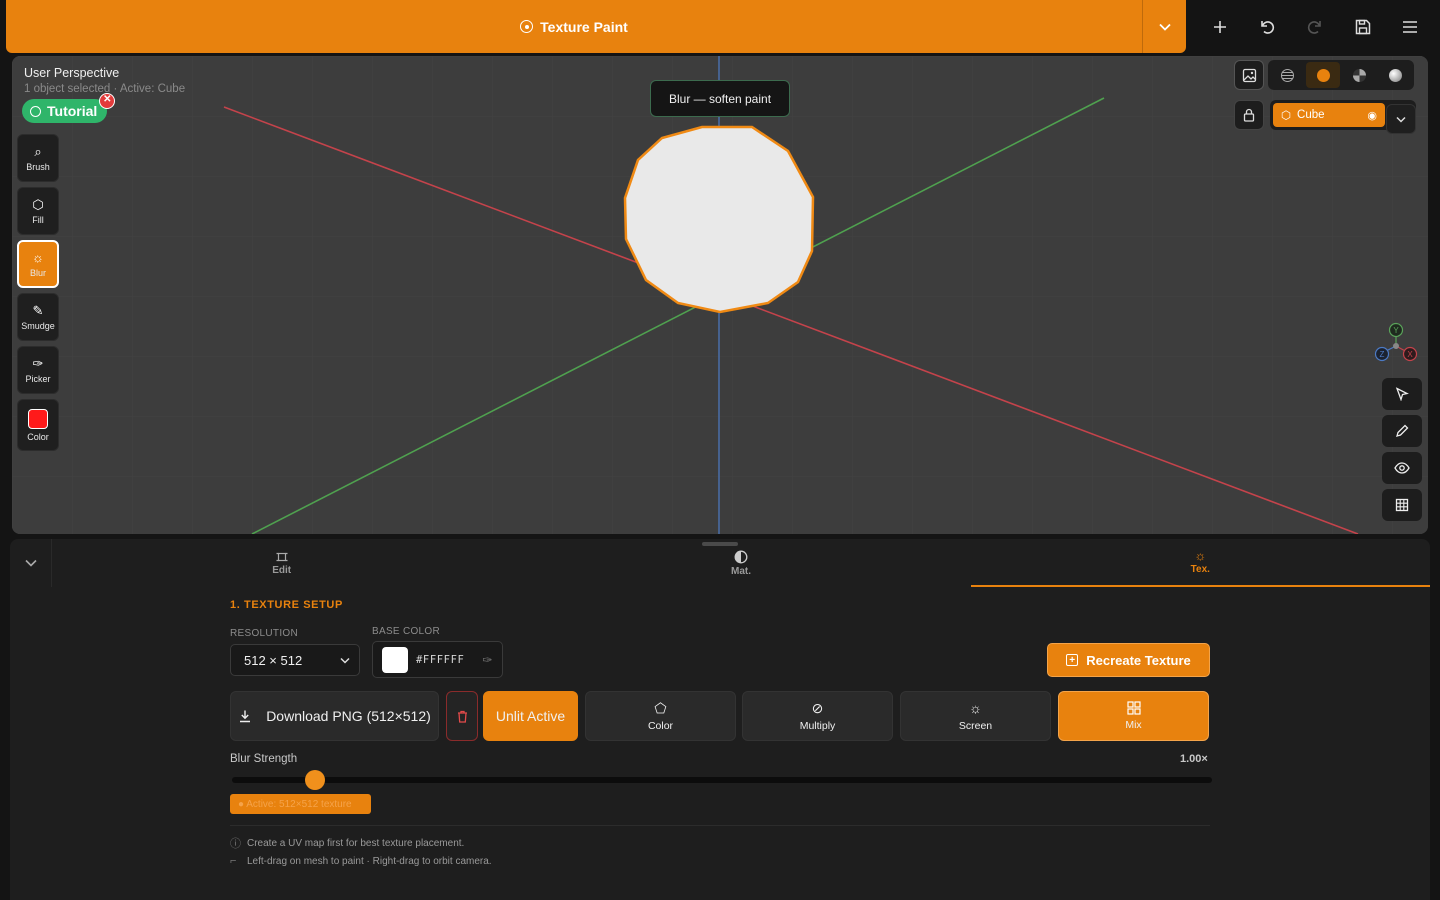 The width and height of the screenshot is (1440, 900). I want to click on gizmo-x-label: X, so click(1410, 354).